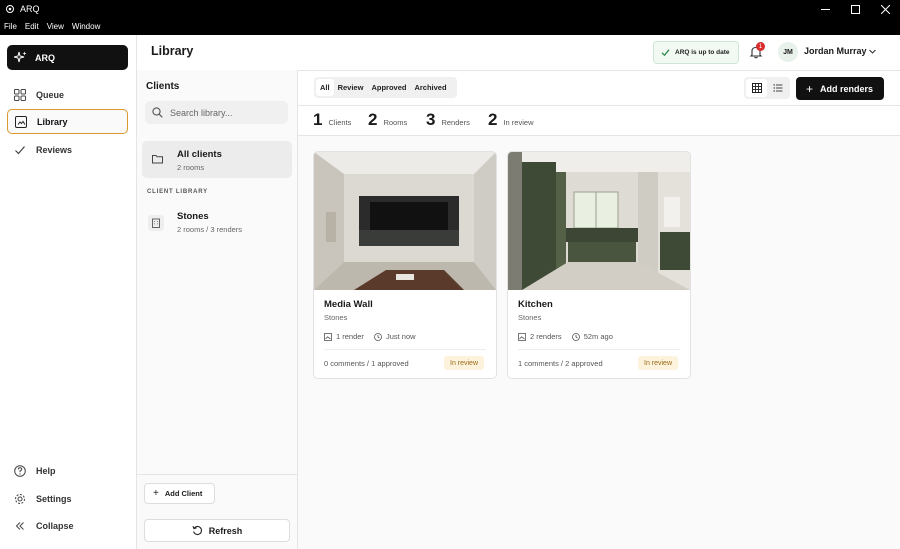 Image resolution: width=900 pixels, height=549 pixels. What do you see at coordinates (54, 149) in the screenshot?
I see `nav-reviews-label: Reviews` at bounding box center [54, 149].